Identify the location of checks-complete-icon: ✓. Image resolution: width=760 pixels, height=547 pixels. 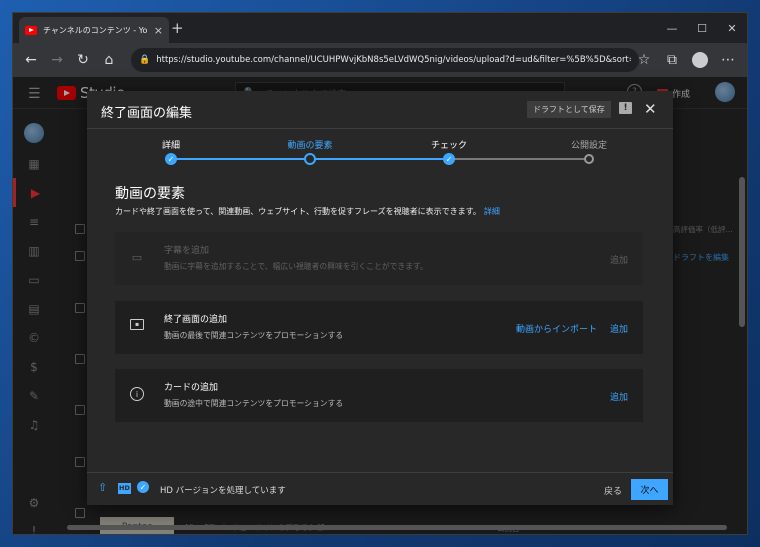
(143, 487).